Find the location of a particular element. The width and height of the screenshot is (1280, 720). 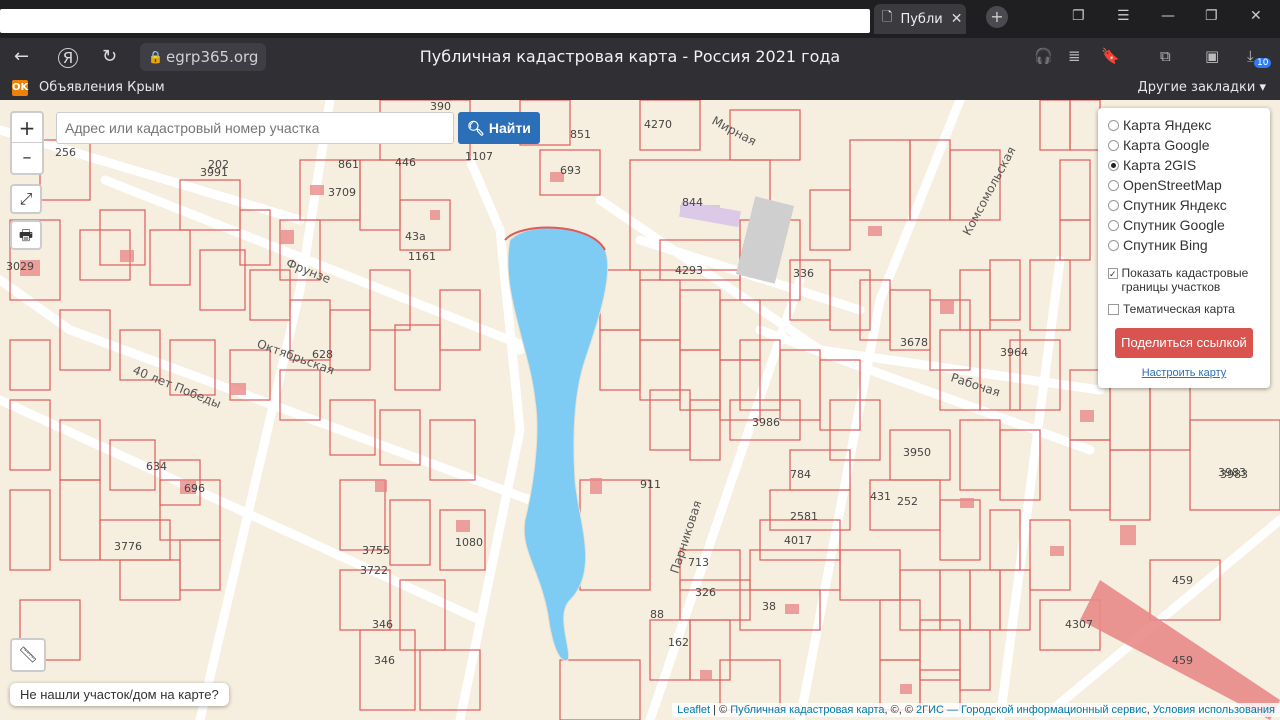

checkbox-label: Тематическая карта is located at coordinates (1179, 309).